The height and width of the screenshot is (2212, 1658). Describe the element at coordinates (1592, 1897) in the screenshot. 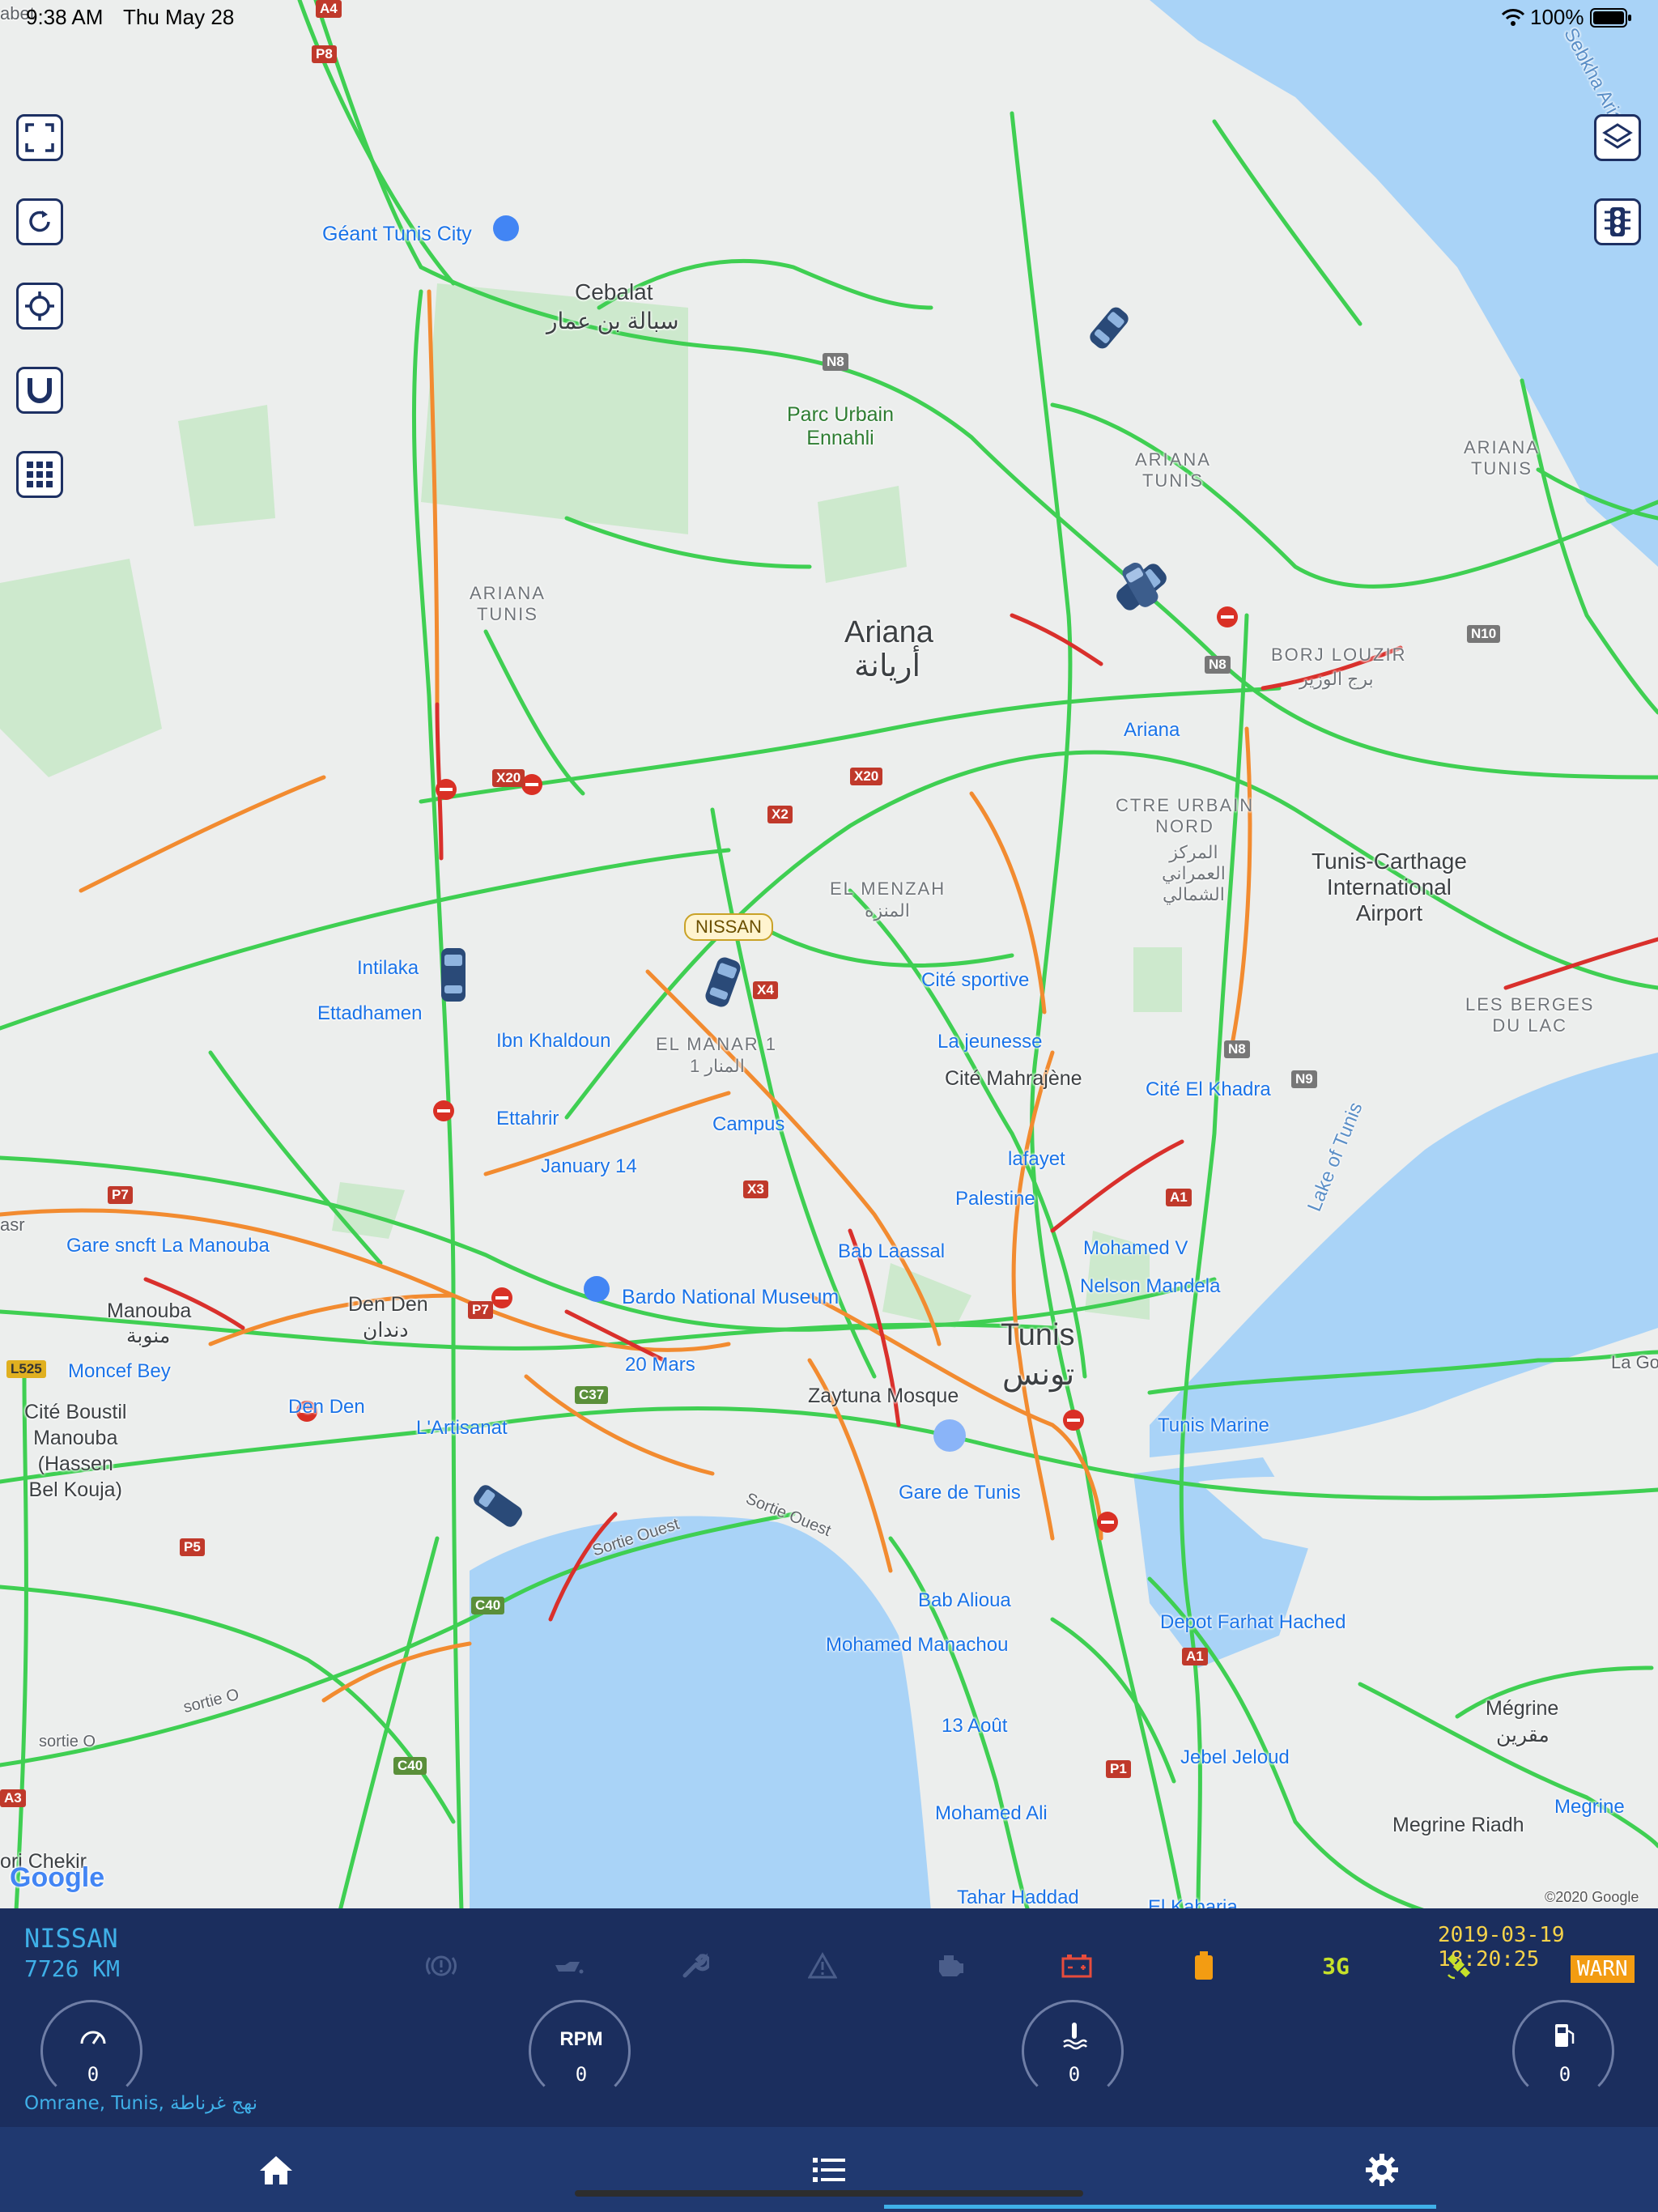

I see `map-copyright: ©2020 Google` at that location.